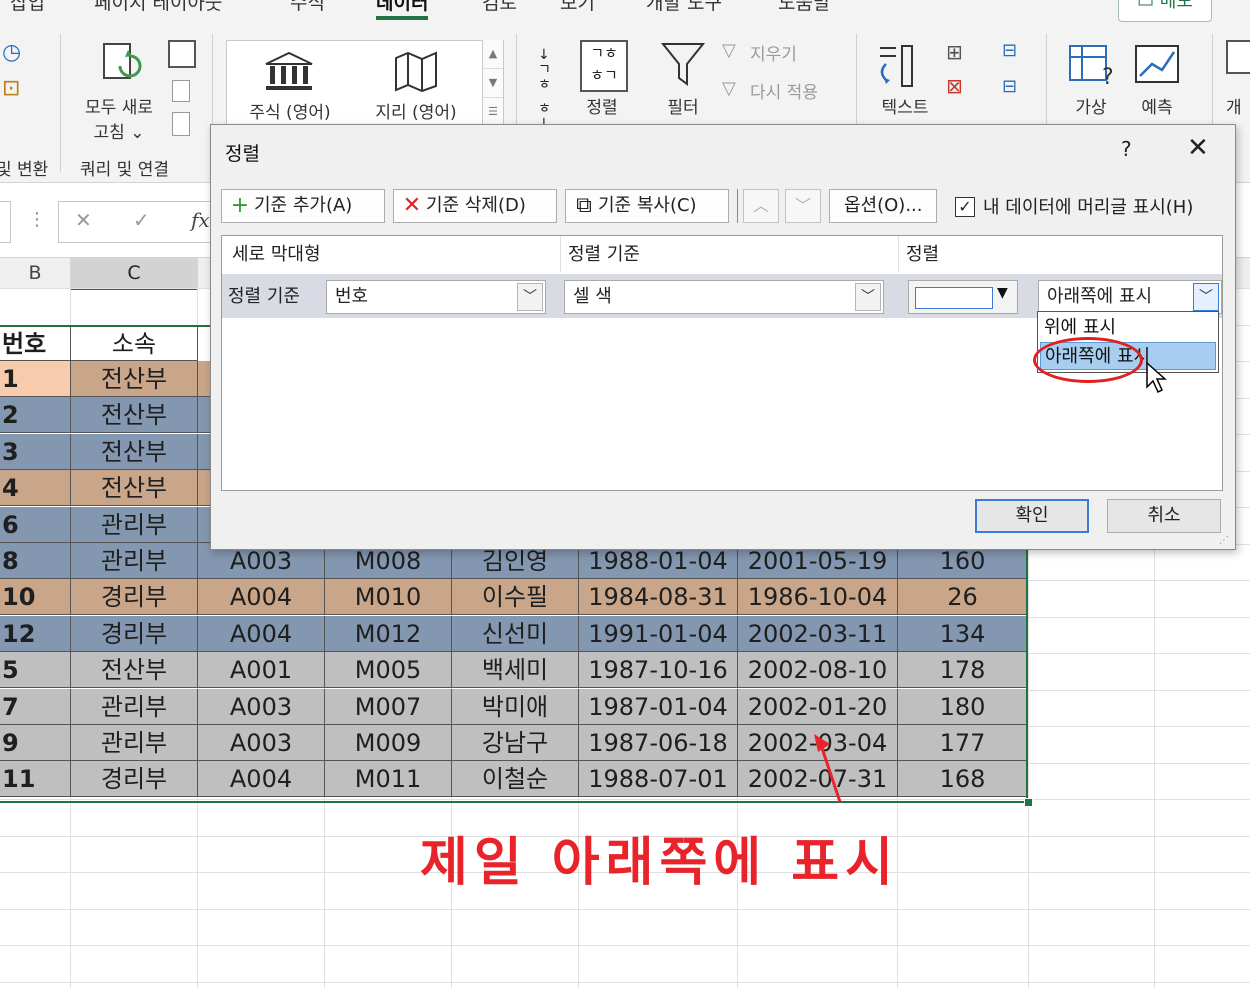  What do you see at coordinates (35, 634) in the screenshot?
I see `table-cell: 12` at bounding box center [35, 634].